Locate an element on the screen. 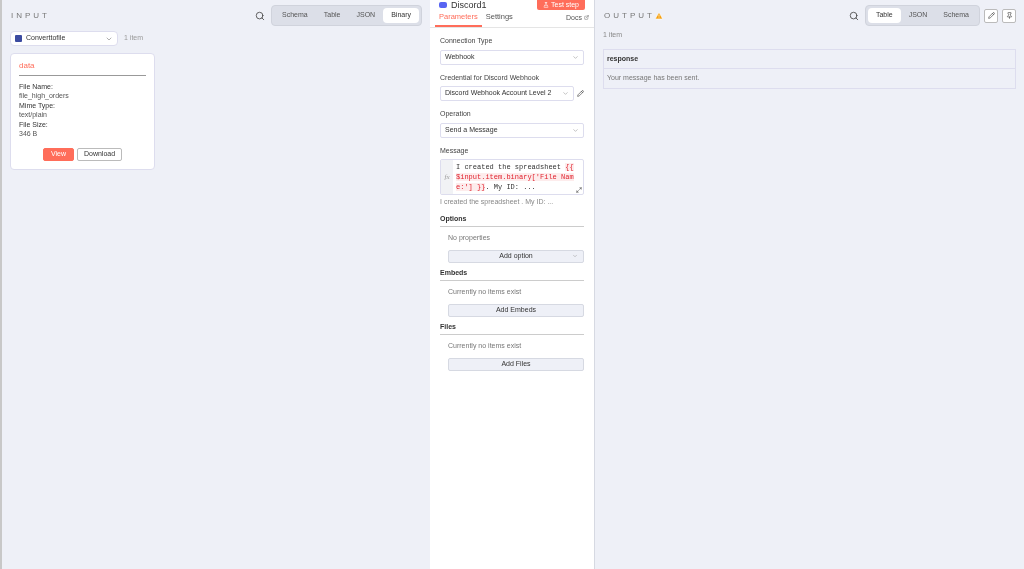  external-link-icon is located at coordinates (586, 18).